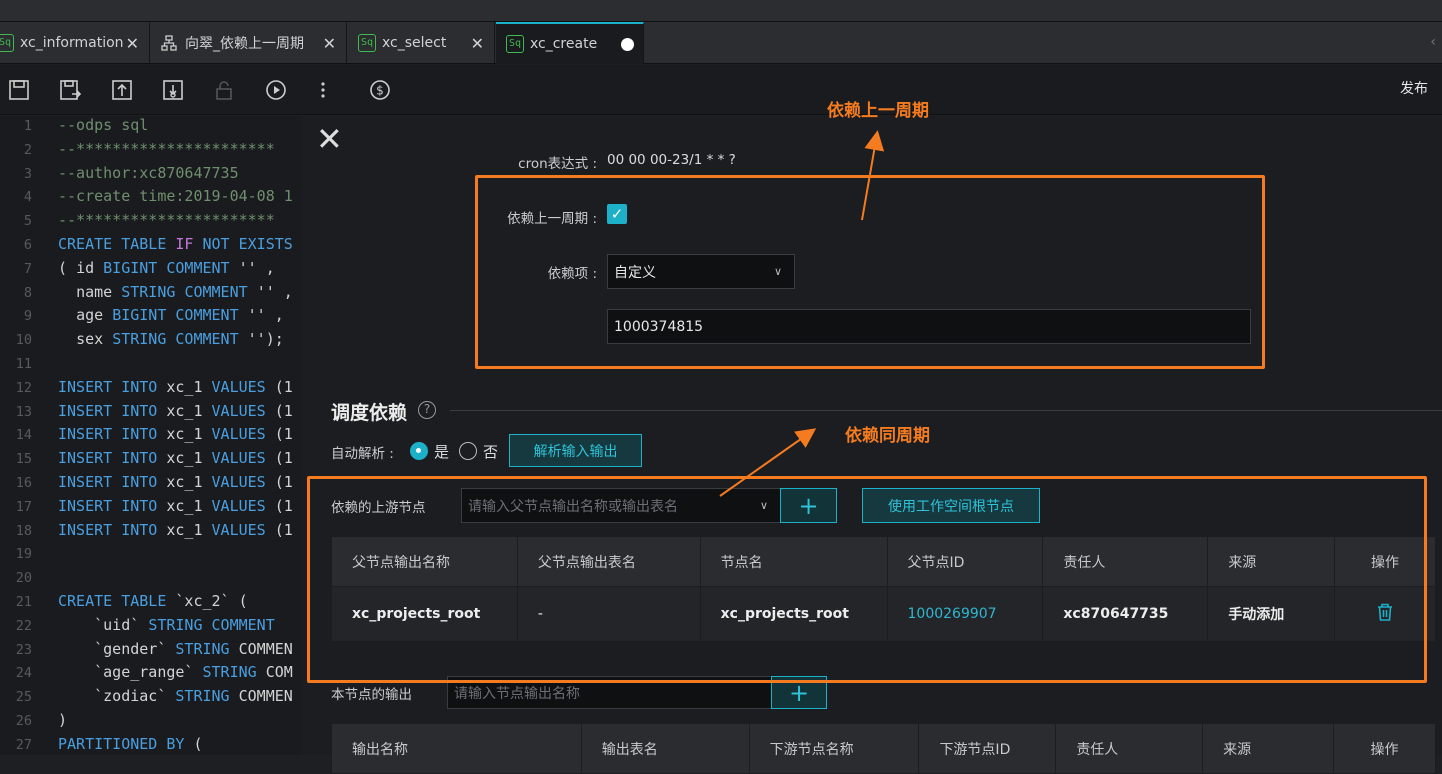 This screenshot has height=774, width=1442. What do you see at coordinates (802, 313) in the screenshot?
I see `annotation-arrows` at bounding box center [802, 313].